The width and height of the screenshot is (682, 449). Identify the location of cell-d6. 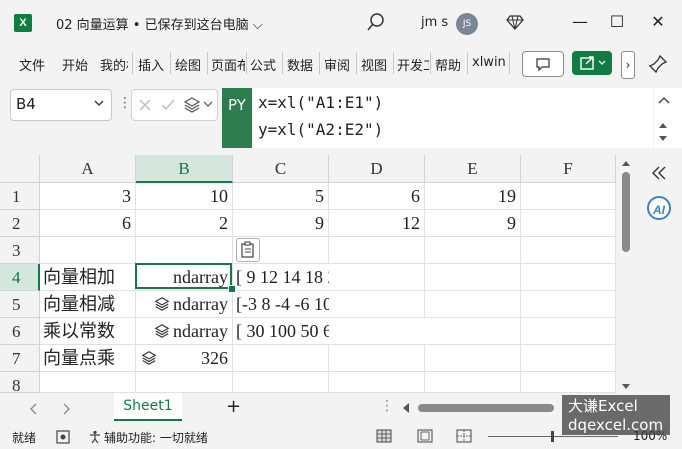
(377, 331).